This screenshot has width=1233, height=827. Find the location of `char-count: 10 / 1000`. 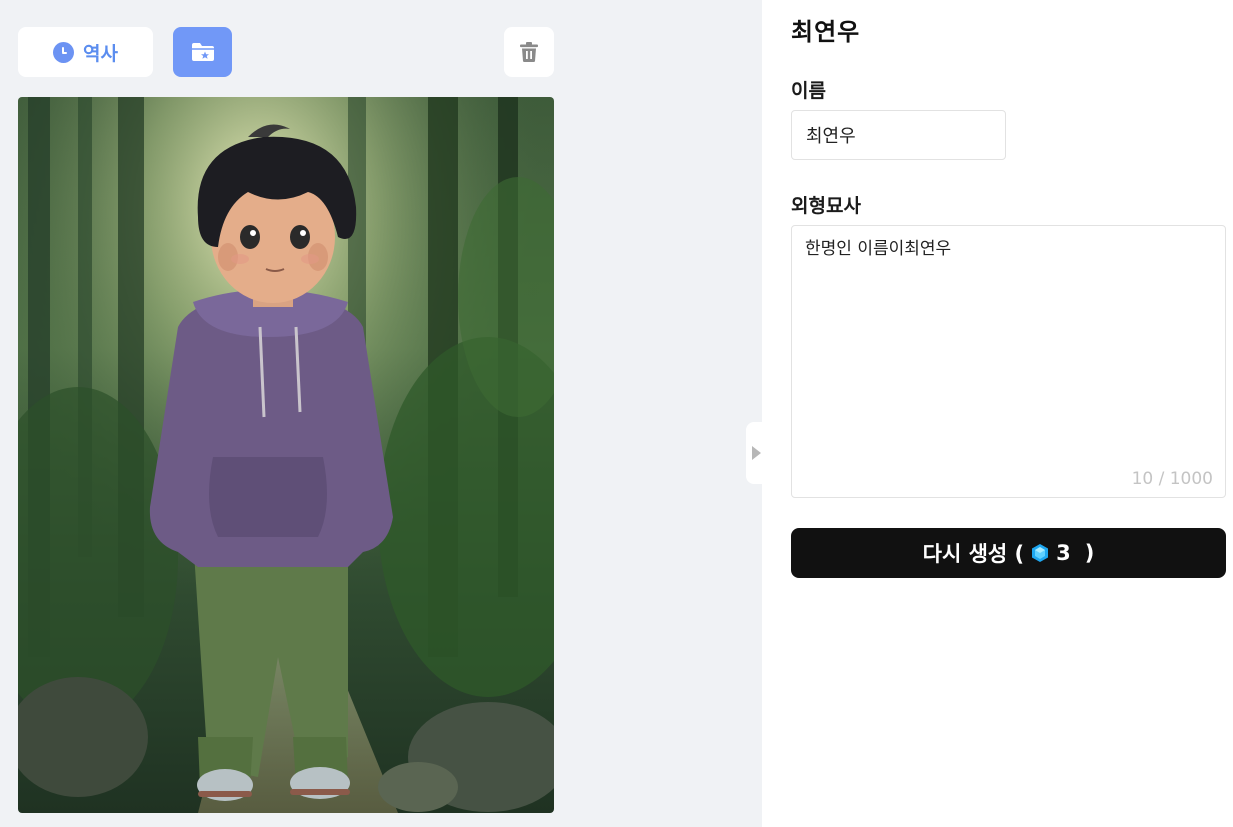

char-count: 10 / 1000 is located at coordinates (1172, 479).